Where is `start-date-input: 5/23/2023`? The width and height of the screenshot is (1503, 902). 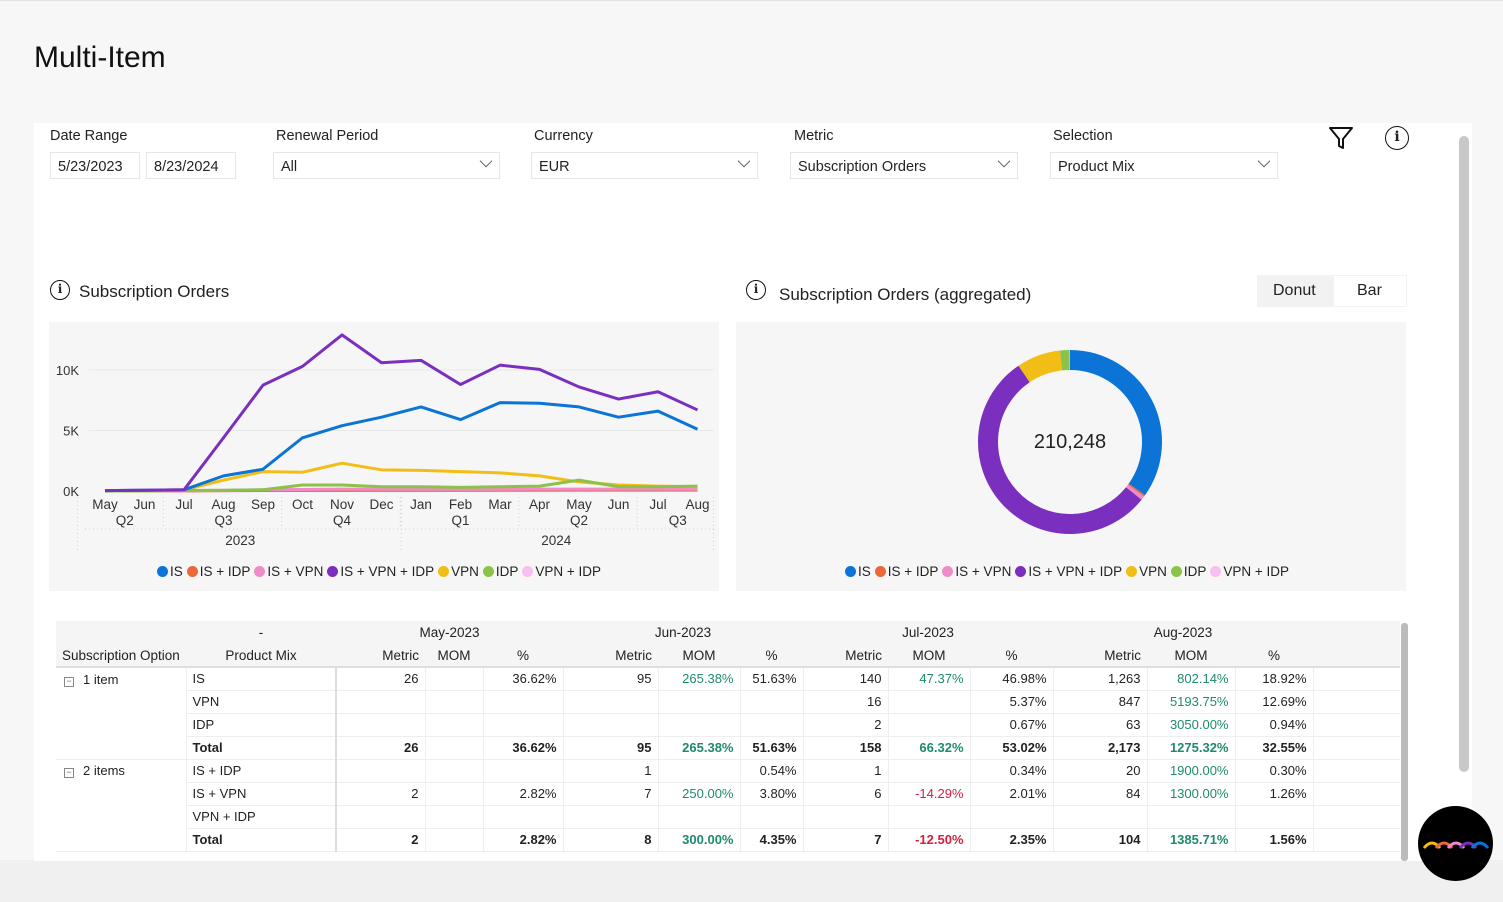
start-date-input: 5/23/2023 is located at coordinates (95, 165).